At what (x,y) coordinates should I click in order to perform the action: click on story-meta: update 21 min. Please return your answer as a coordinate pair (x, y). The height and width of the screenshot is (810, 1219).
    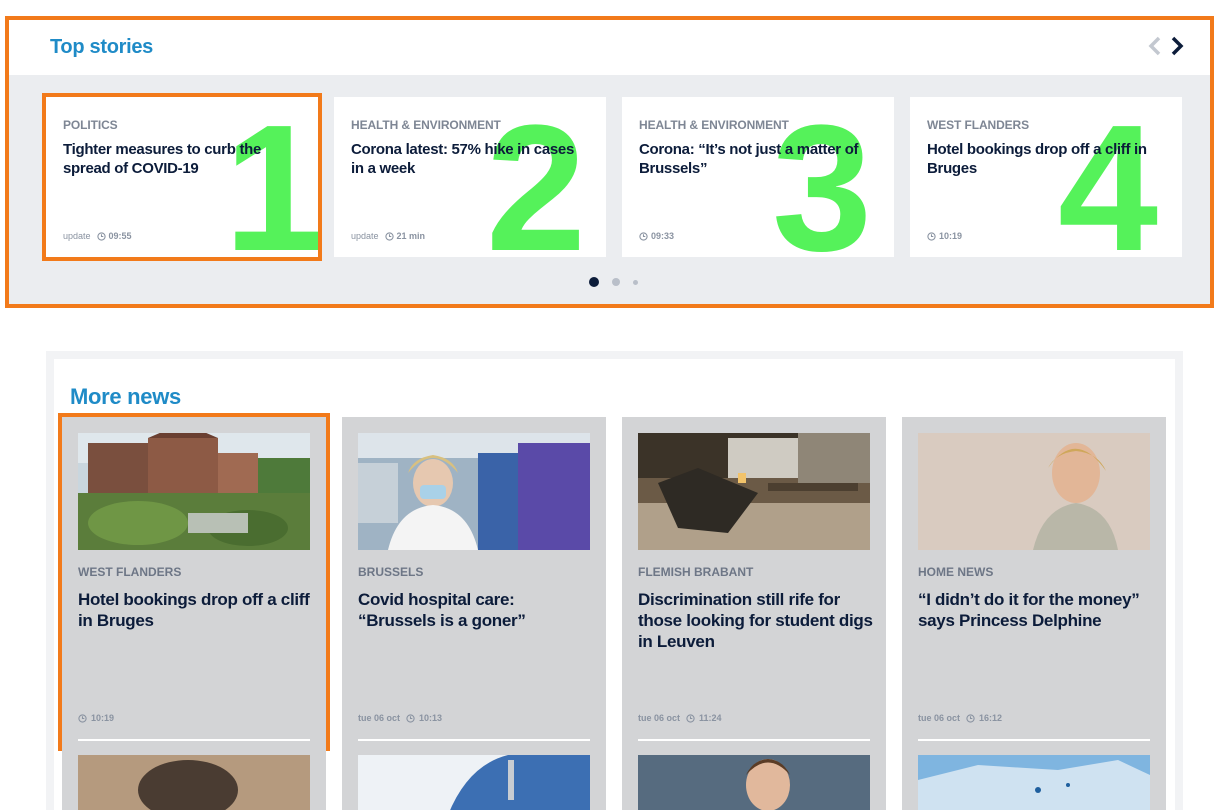
    Looking at the image, I should click on (388, 236).